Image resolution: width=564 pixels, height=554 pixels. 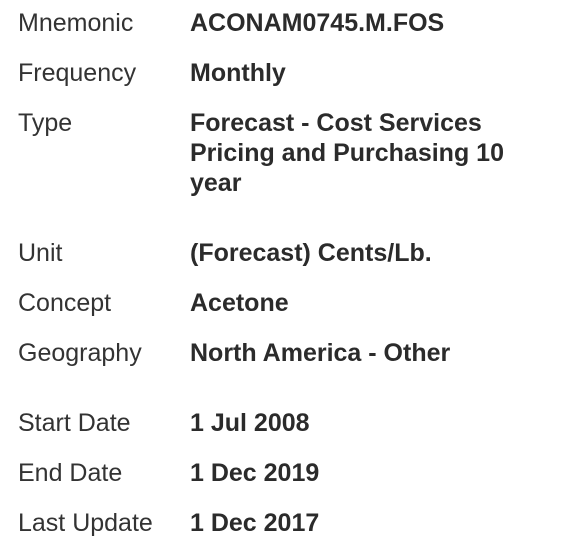 What do you see at coordinates (317, 23) in the screenshot?
I see `mnemonic-value: ACONAM0745.M.FOS` at bounding box center [317, 23].